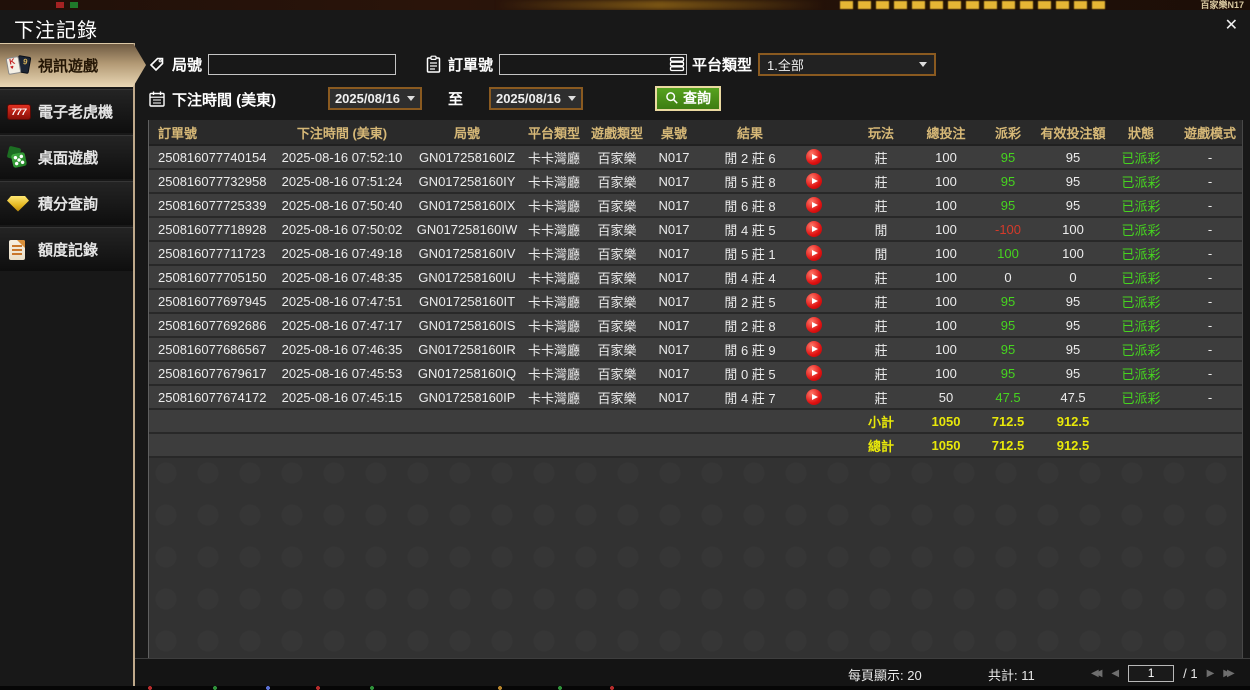 The image size is (1250, 690). What do you see at coordinates (73, 65) in the screenshot?
I see `sidebar-item-video-games: 9 K ♥ 視訊遊戲` at bounding box center [73, 65].